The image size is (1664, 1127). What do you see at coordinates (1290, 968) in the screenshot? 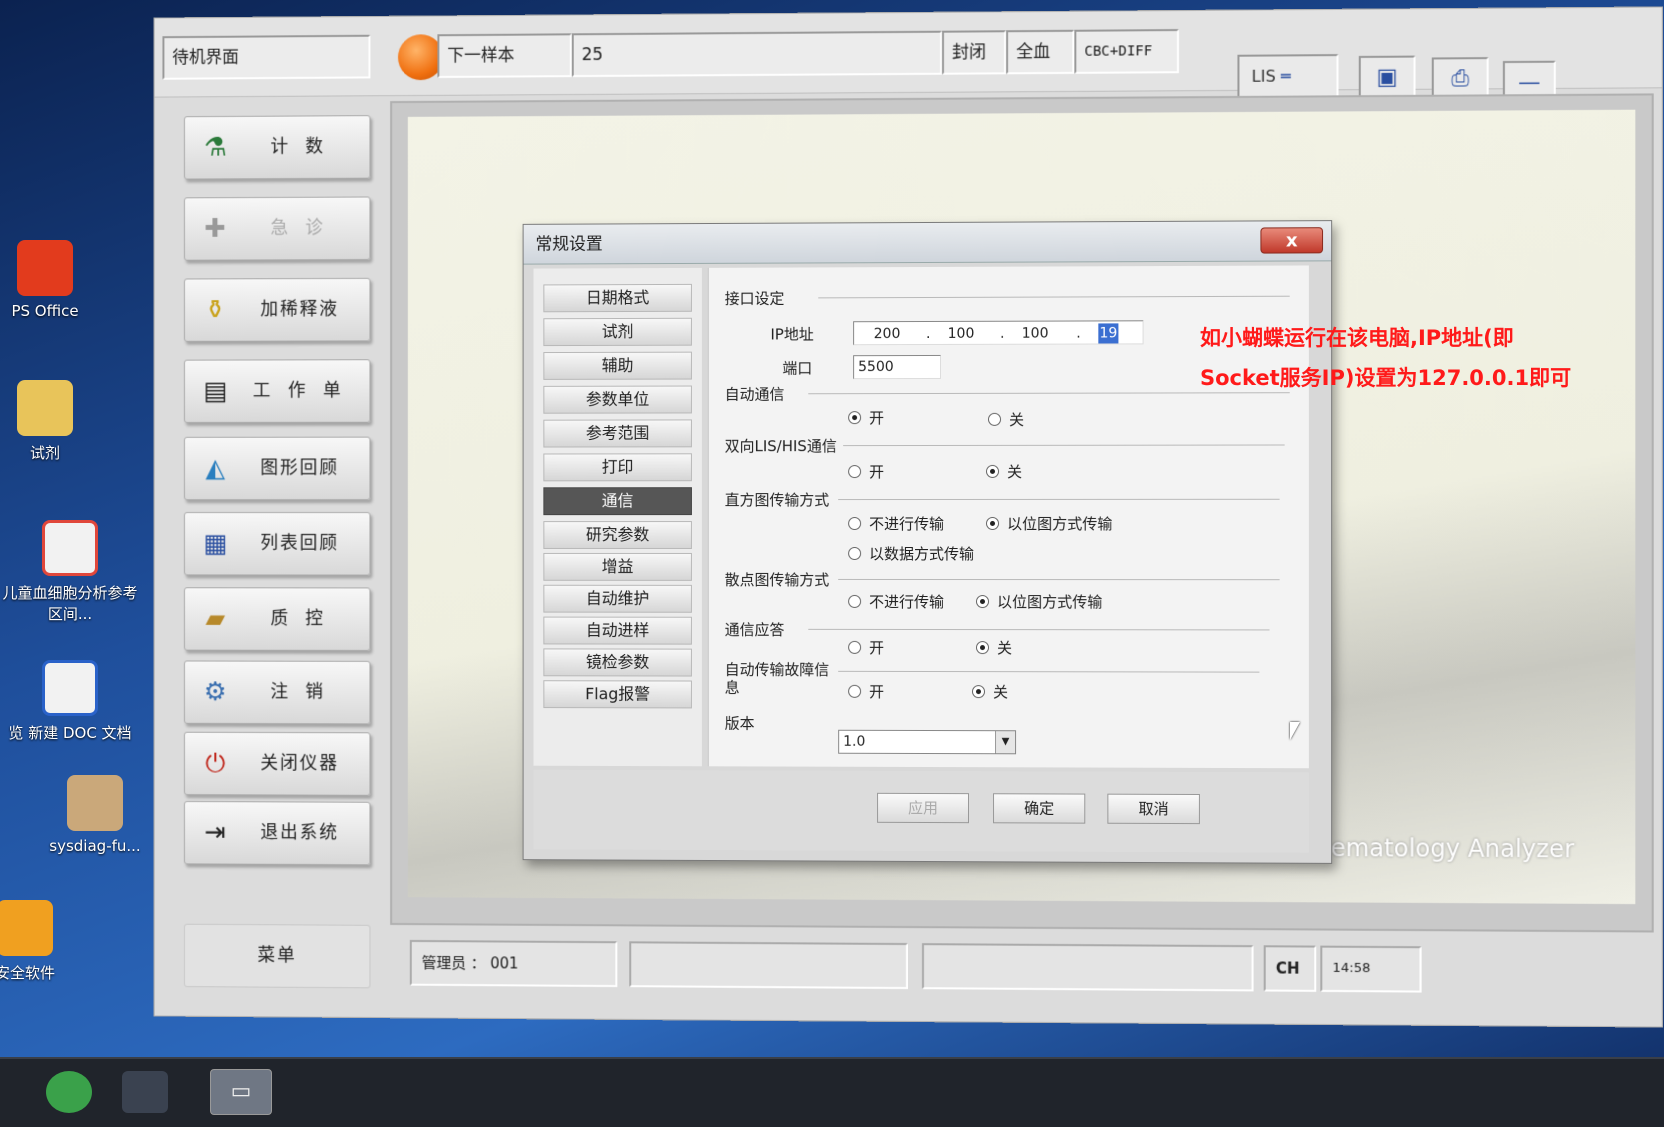
I see `language-indicator: CH` at bounding box center [1290, 968].